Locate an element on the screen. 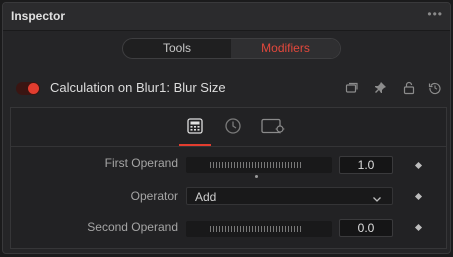  duplicate-icon is located at coordinates (352, 88).